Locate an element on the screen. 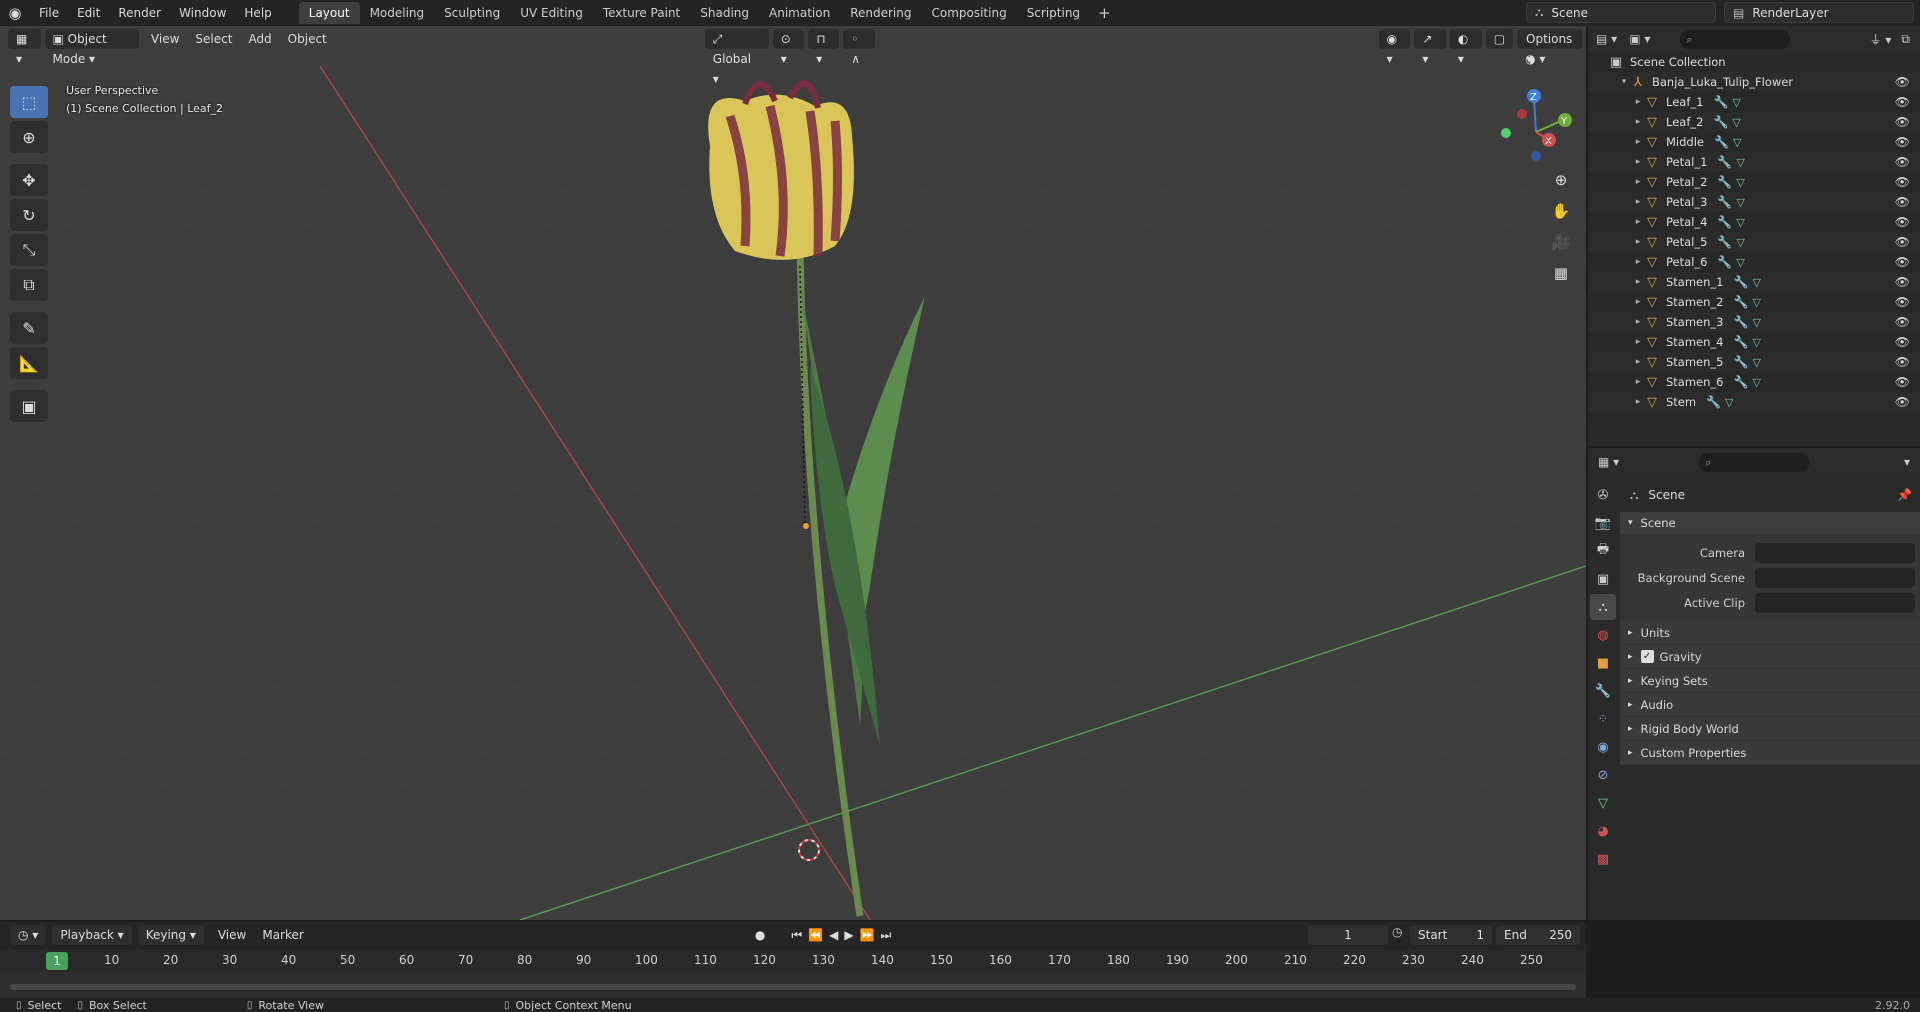  rotate-tool-icon: ↻ is located at coordinates (29, 215).